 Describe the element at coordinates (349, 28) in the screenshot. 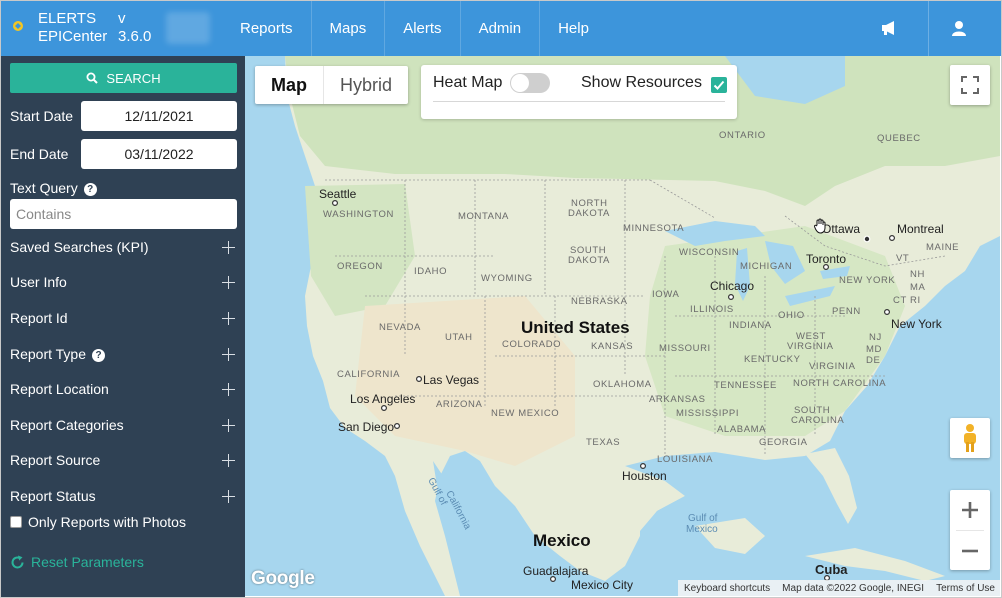

I see `nav-maps: Maps` at that location.